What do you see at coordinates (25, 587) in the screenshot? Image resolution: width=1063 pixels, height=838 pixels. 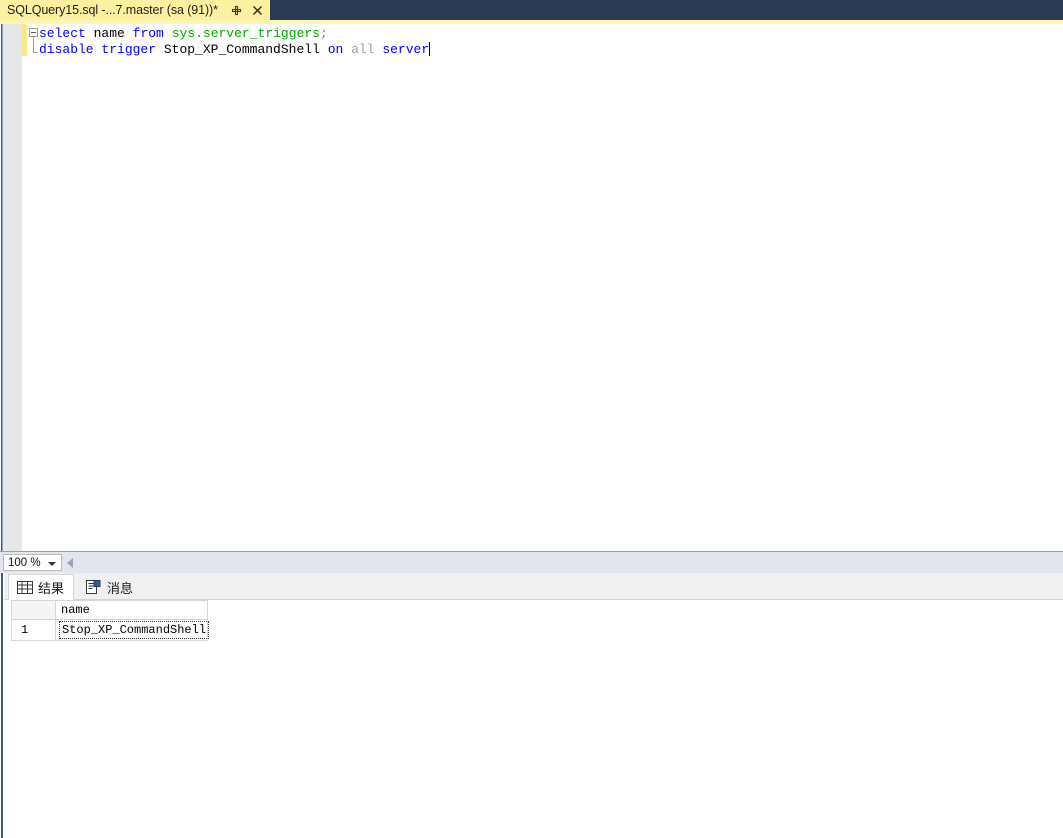 I see `grid-icon` at bounding box center [25, 587].